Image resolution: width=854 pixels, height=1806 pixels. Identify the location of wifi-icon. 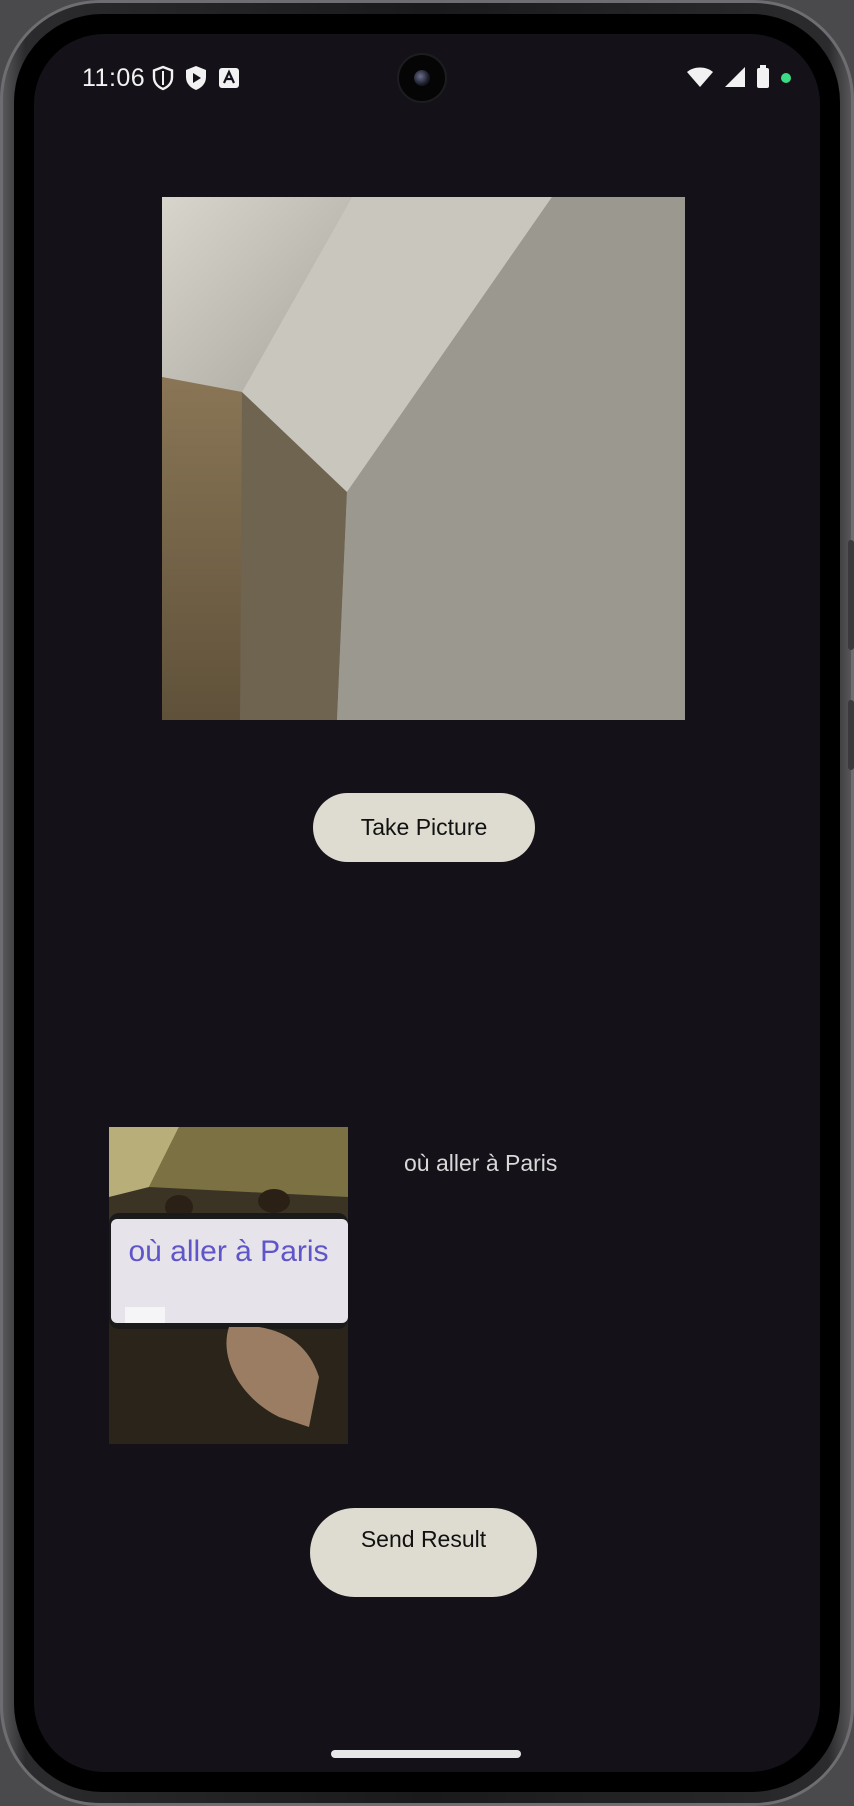
(700, 79).